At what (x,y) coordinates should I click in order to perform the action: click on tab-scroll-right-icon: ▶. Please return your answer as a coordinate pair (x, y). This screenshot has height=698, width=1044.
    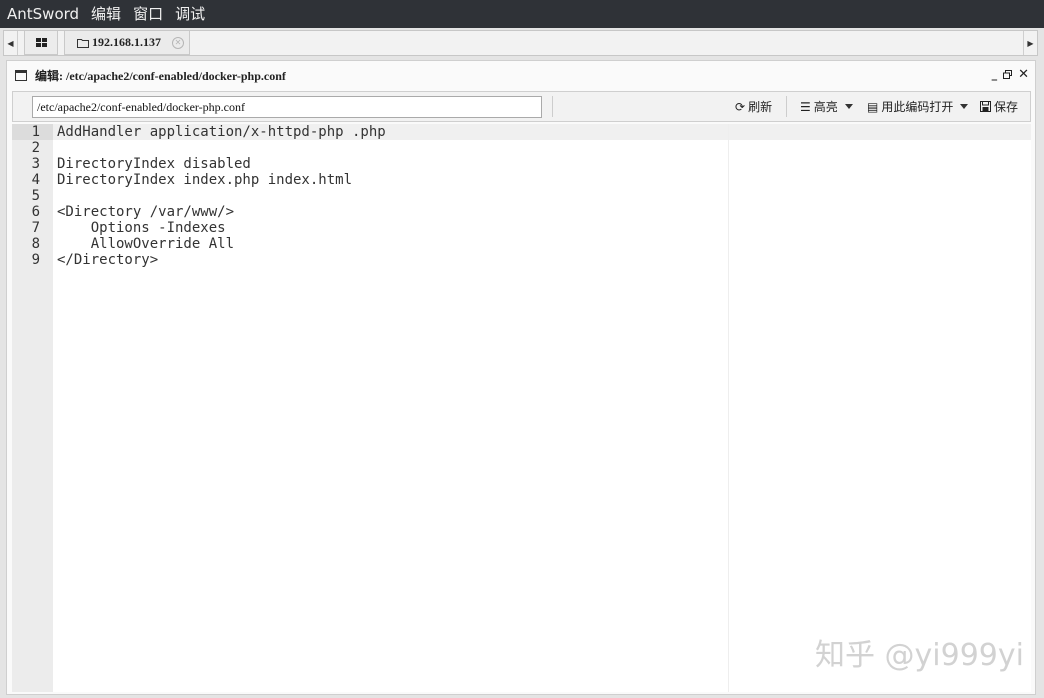
    Looking at the image, I should click on (1030, 43).